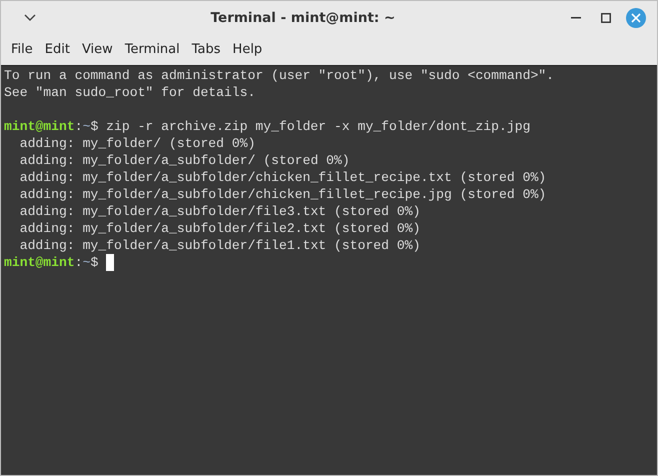 This screenshot has width=658, height=476. I want to click on output-line: adding: my_folder/ (stored 0%), so click(137, 143).